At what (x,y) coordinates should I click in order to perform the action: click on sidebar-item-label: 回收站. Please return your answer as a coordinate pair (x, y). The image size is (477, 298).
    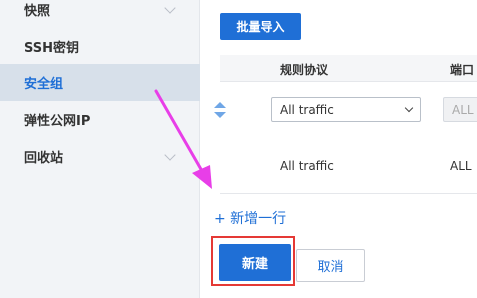
    Looking at the image, I should click on (44, 158).